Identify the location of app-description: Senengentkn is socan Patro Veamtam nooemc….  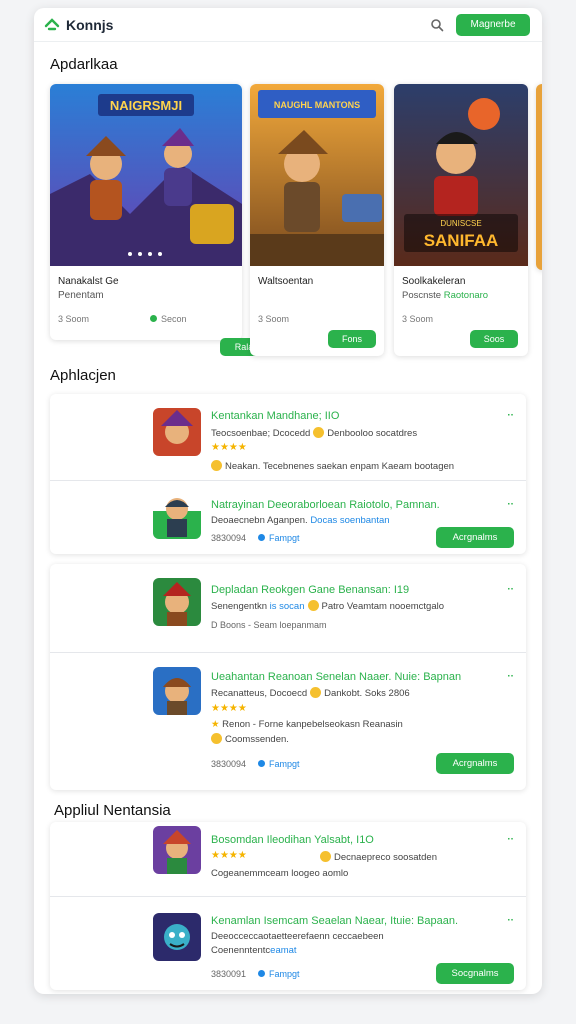
(328, 606).